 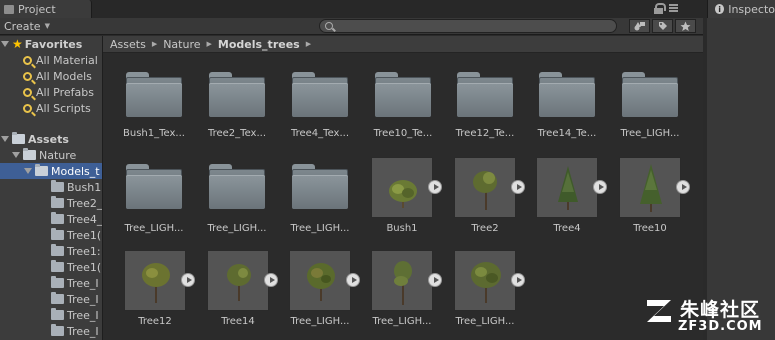 I want to click on tree-item-label: Tree4_, so click(x=85, y=219).